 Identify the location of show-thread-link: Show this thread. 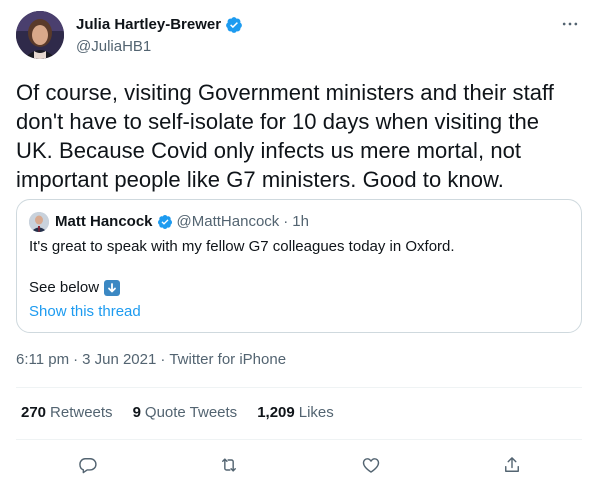
(85, 312).